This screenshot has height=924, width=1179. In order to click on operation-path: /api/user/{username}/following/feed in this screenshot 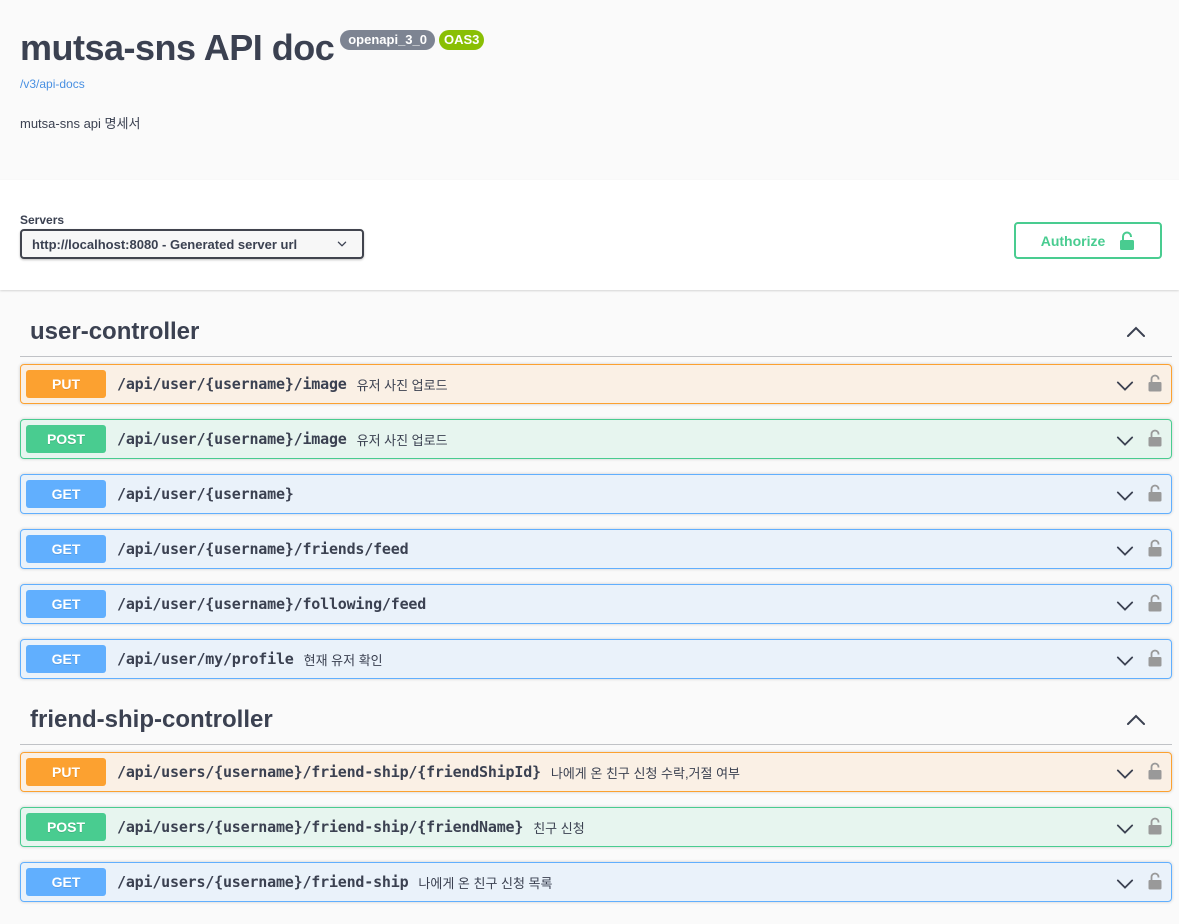, I will do `click(272, 604)`.